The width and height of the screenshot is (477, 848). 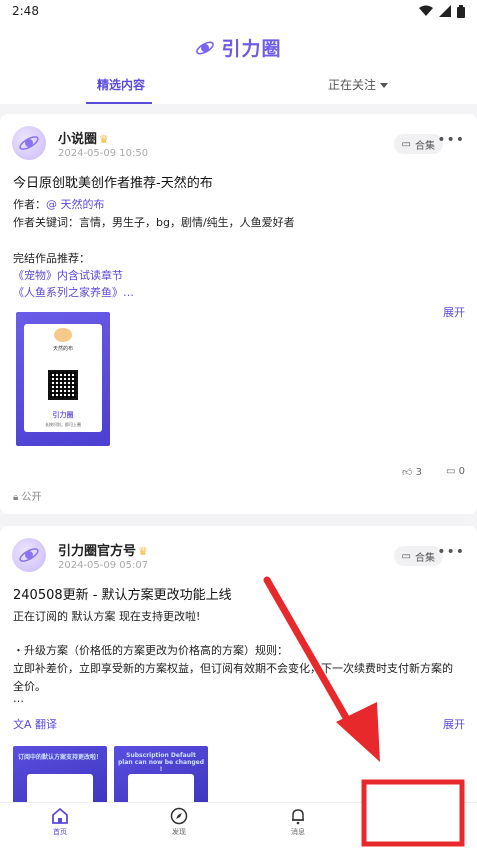 I want to click on post-title: 今日原创耽美创作者推荐-天然的布, so click(x=113, y=183).